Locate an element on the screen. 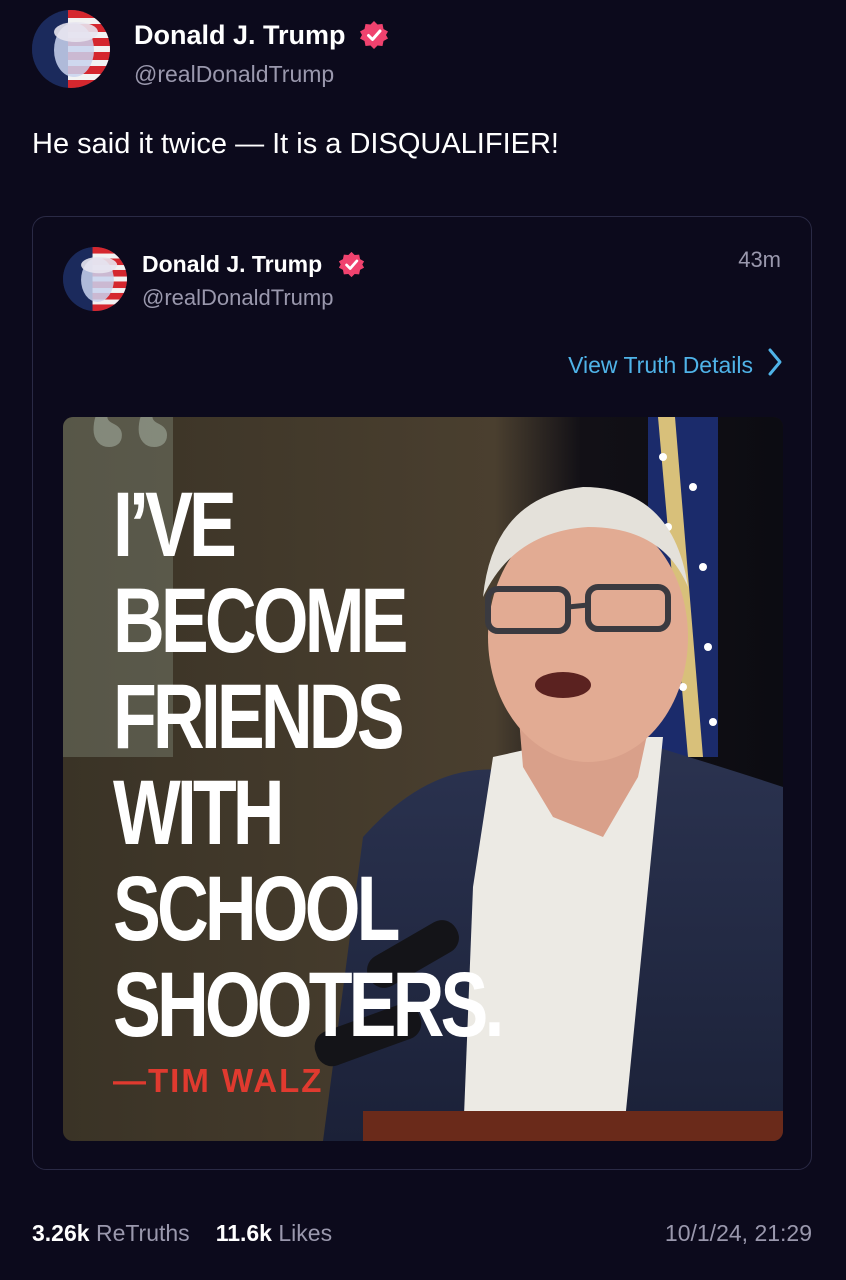  headline-line: WITH is located at coordinates (199, 813).